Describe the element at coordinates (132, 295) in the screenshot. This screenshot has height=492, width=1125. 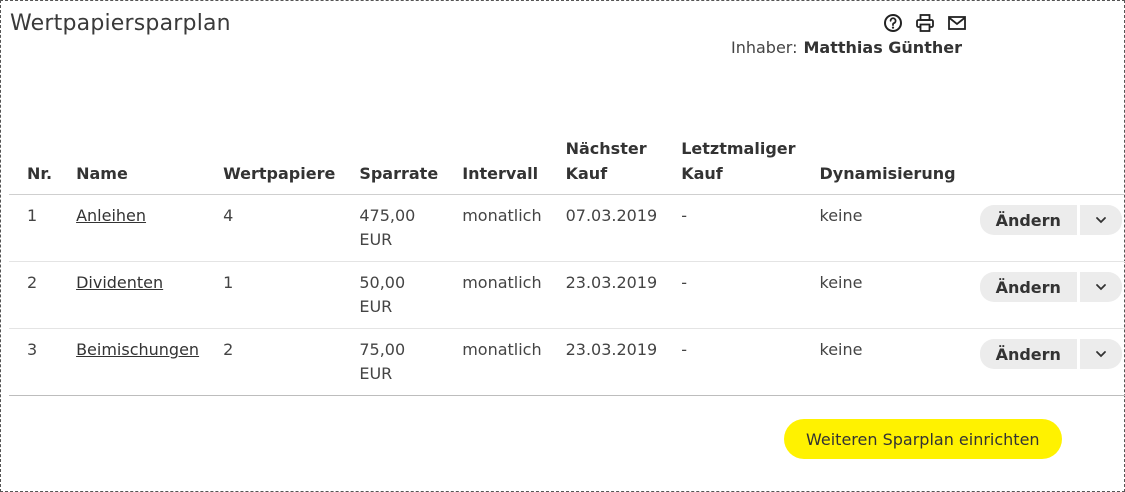
I see `cell-name: Dividenten` at that location.